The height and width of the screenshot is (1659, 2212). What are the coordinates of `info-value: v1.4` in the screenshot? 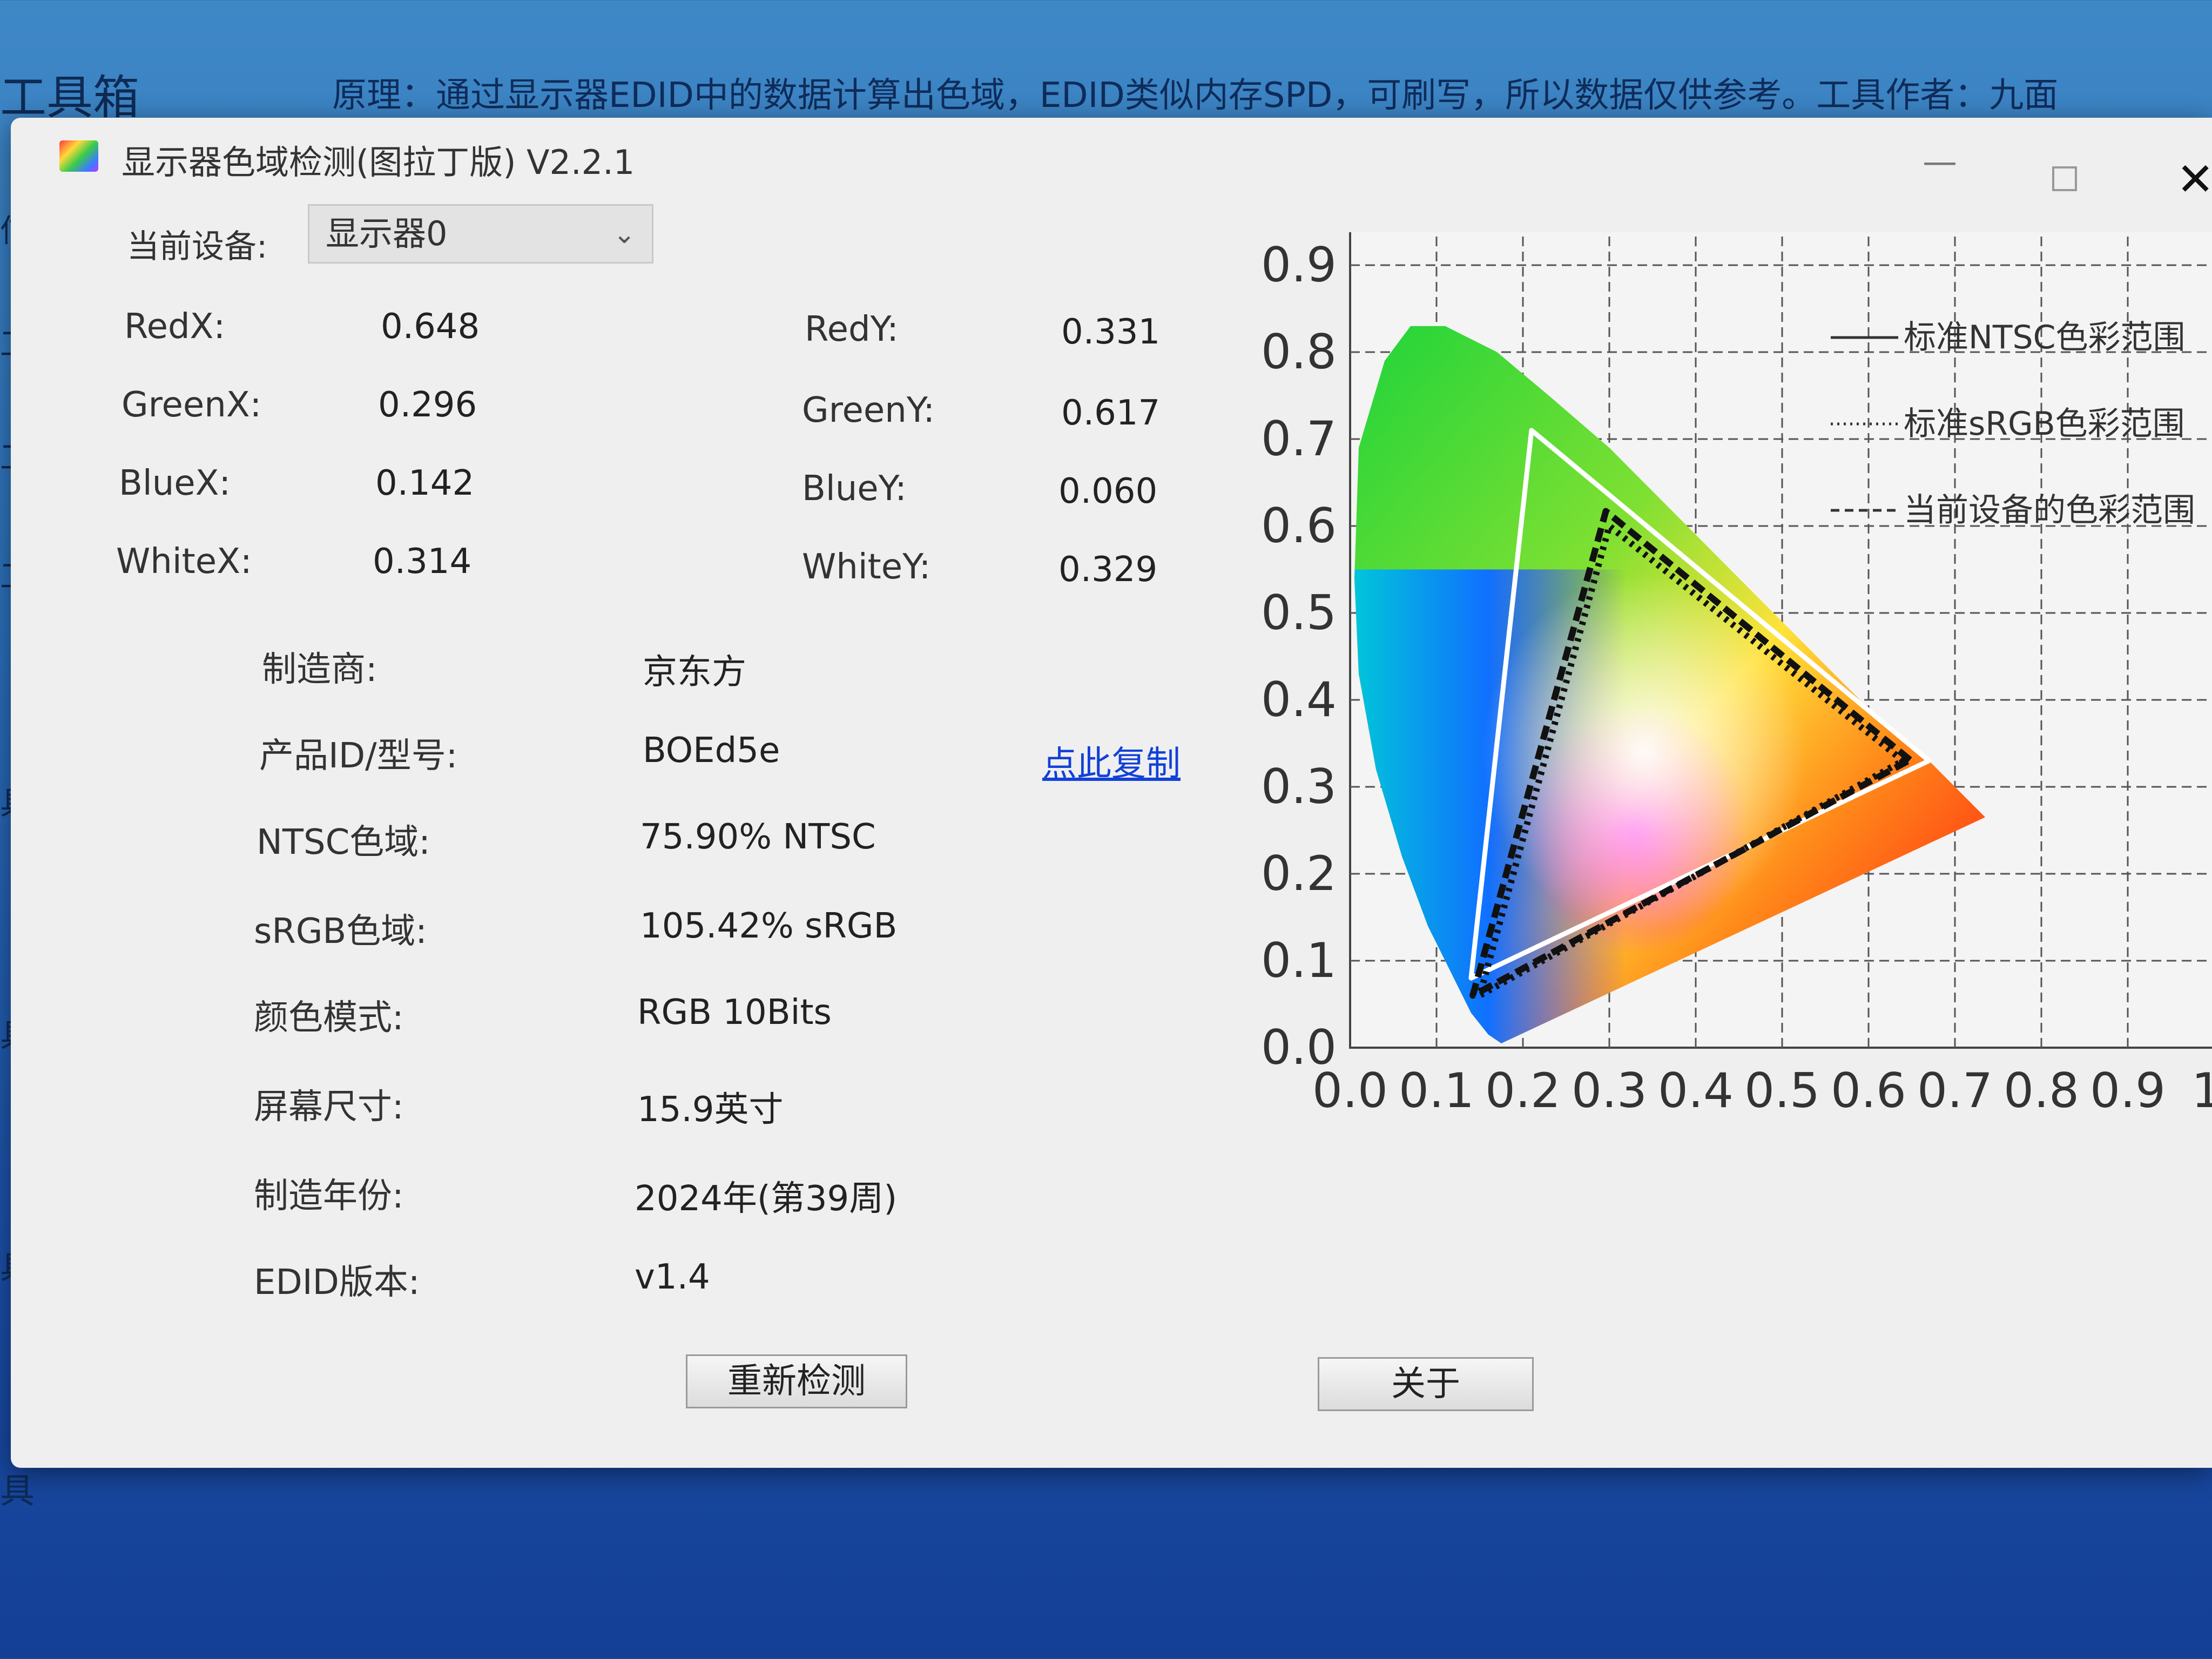 It's located at (672, 1277).